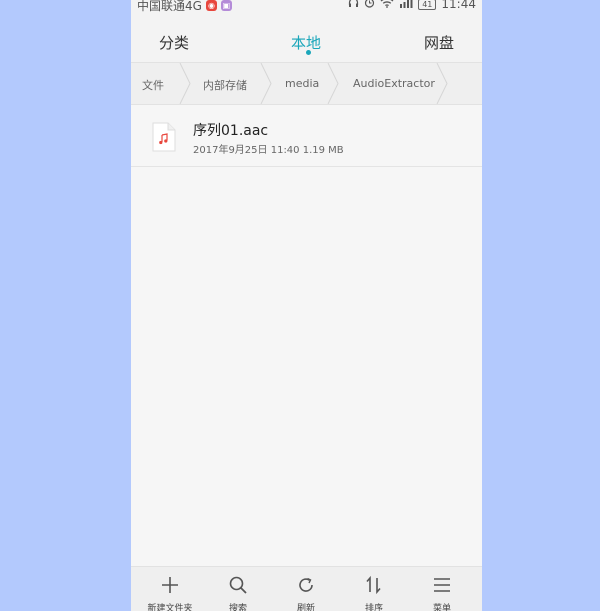 The image size is (600, 611). I want to click on breadcrumb: 文件 内部存储 media AudioExtractor, so click(306, 83).